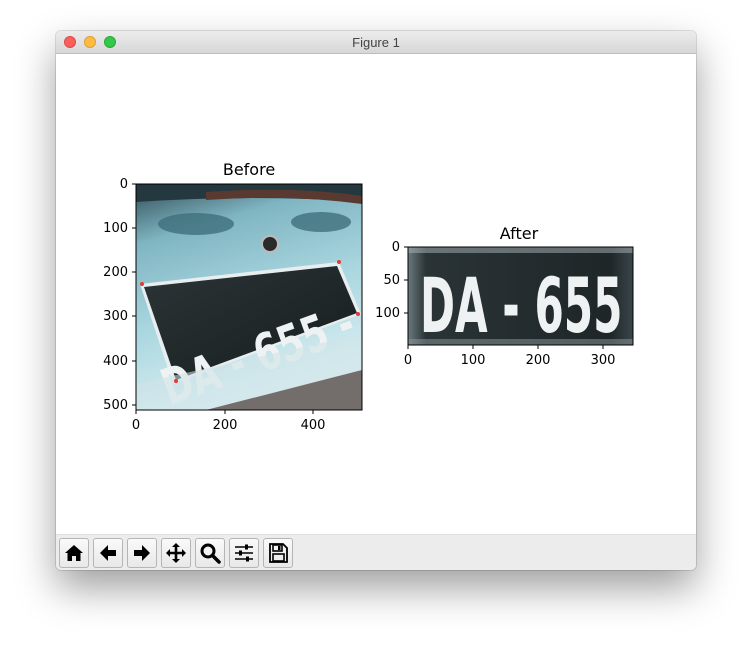  What do you see at coordinates (387, 313) in the screenshot?
I see `after-ytick-label: 100` at bounding box center [387, 313].